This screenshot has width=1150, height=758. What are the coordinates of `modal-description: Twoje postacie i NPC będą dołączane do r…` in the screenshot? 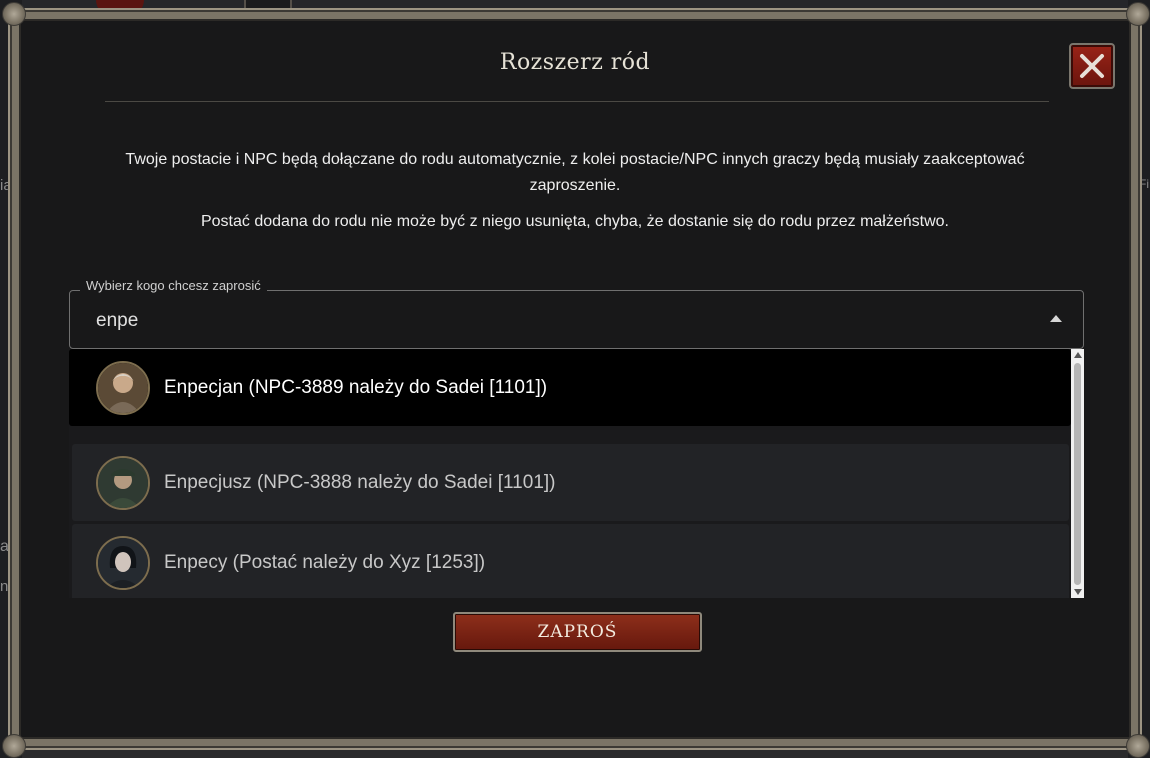 It's located at (575, 172).